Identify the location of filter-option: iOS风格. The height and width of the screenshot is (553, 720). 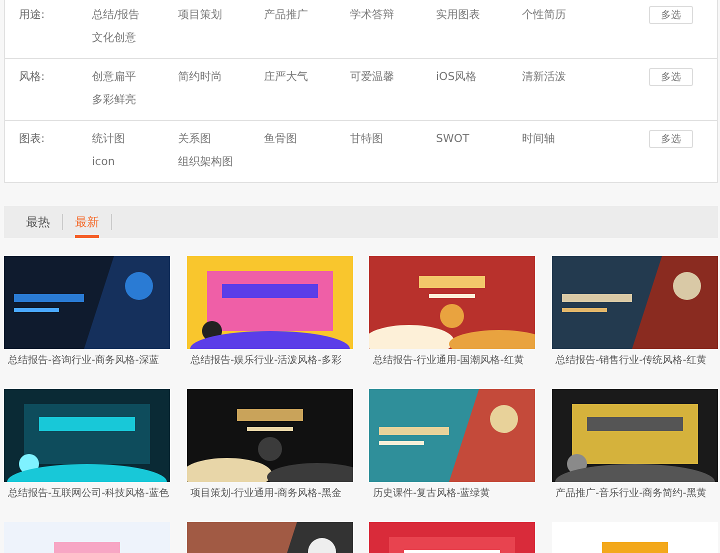
(479, 76).